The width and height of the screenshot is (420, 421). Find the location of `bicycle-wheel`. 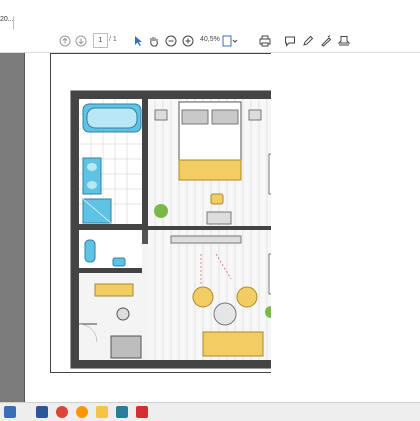

bicycle-wheel is located at coordinates (123, 314).